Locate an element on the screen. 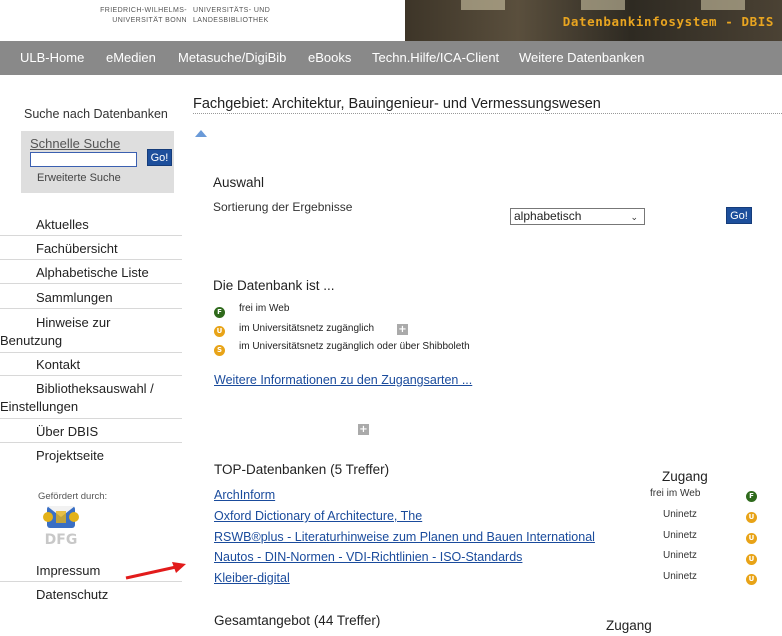 Image resolution: width=782 pixels, height=636 pixels. database-link-oxford: Oxford Dictionary of Architecture, The is located at coordinates (318, 516).